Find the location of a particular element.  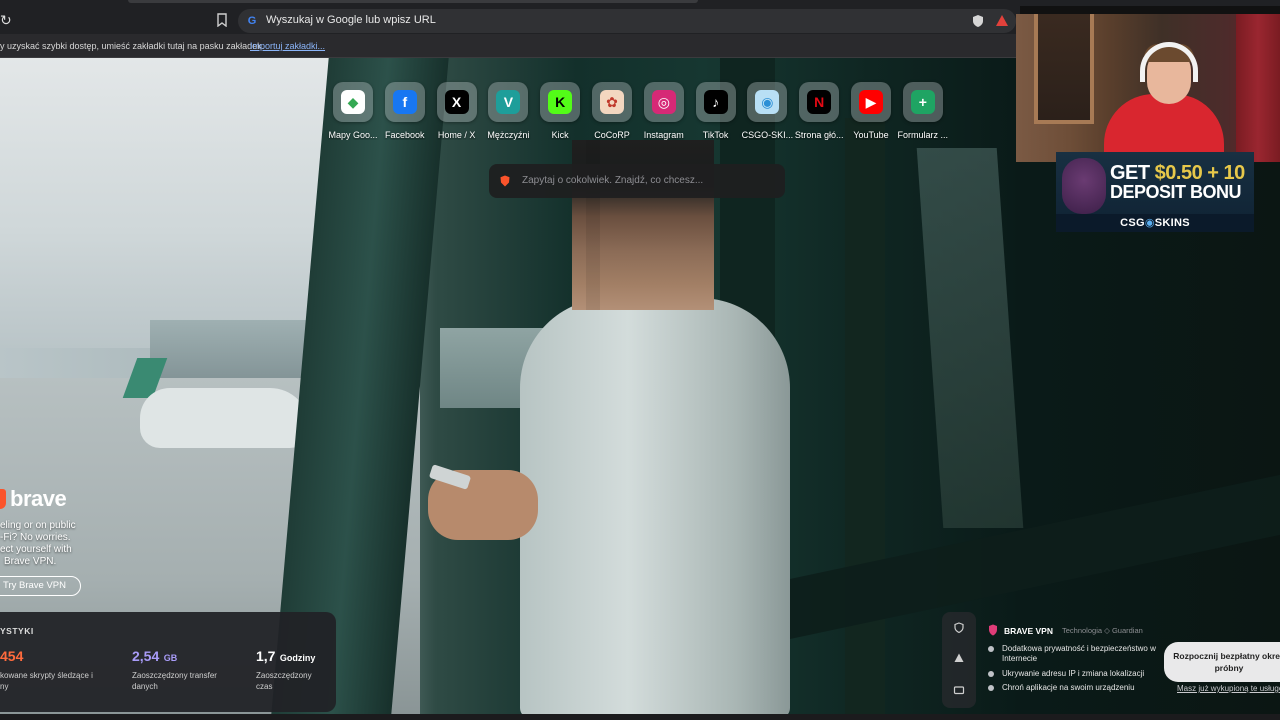

top-site-tile-bg: X is located at coordinates (456, 102).